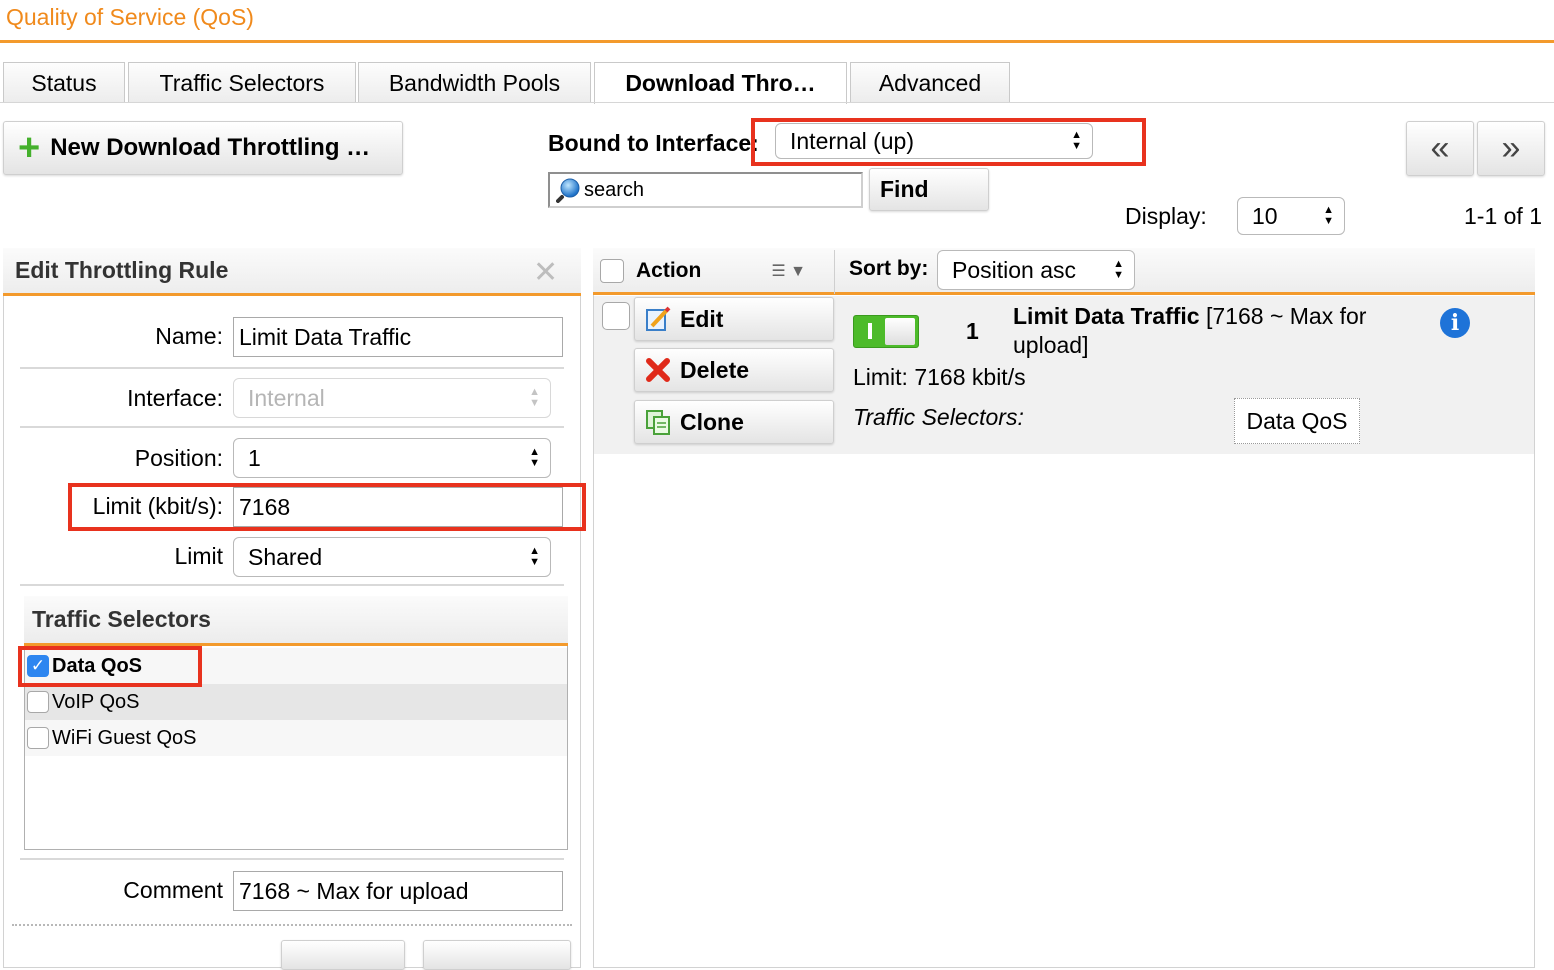 This screenshot has width=1554, height=970. What do you see at coordinates (972, 331) in the screenshot?
I see `rule-position: 1` at bounding box center [972, 331].